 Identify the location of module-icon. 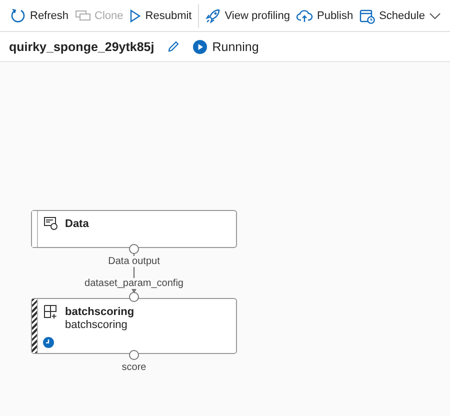
(51, 312).